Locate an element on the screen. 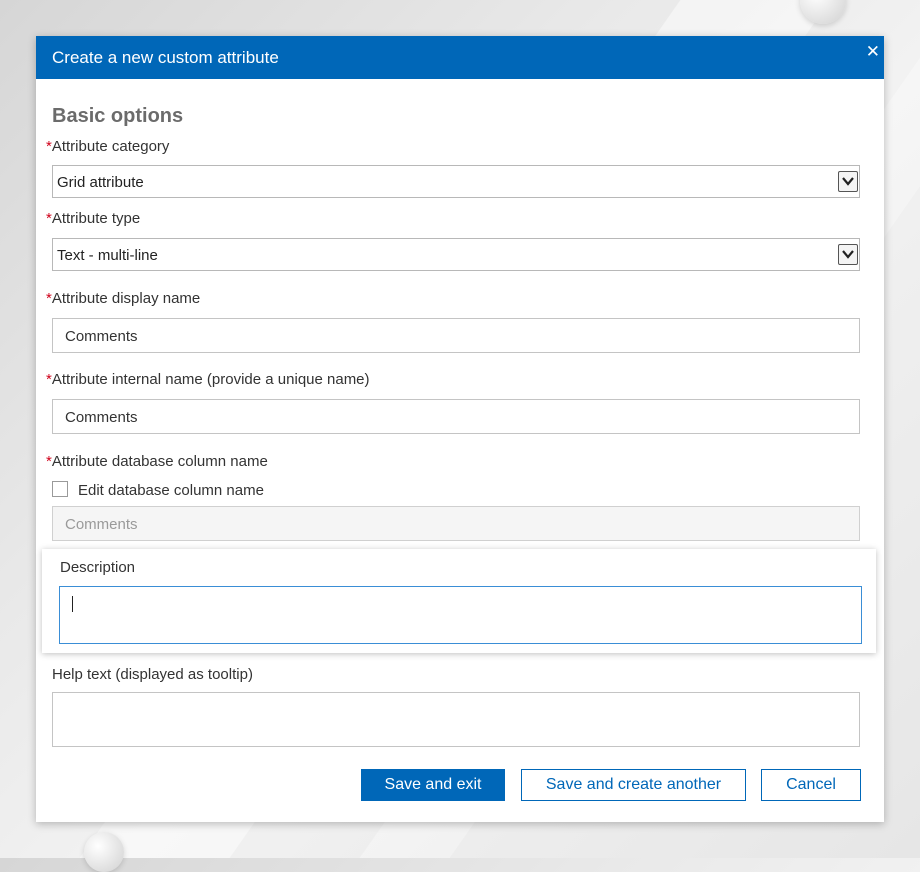 The height and width of the screenshot is (872, 920). cancel-button: Cancel is located at coordinates (811, 785).